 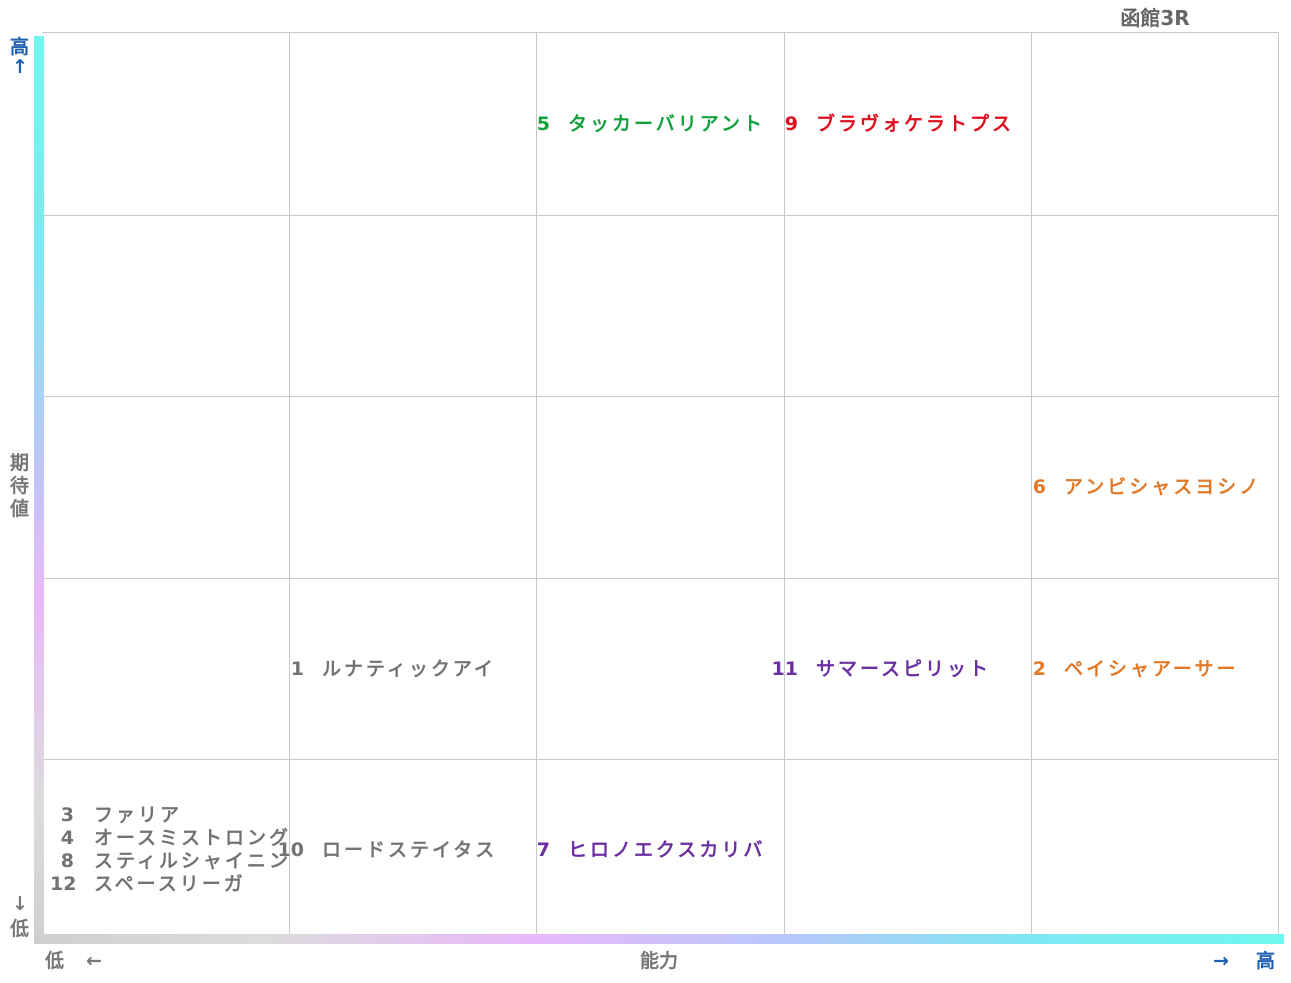 I want to click on horse-number: 1, so click(x=297, y=669).